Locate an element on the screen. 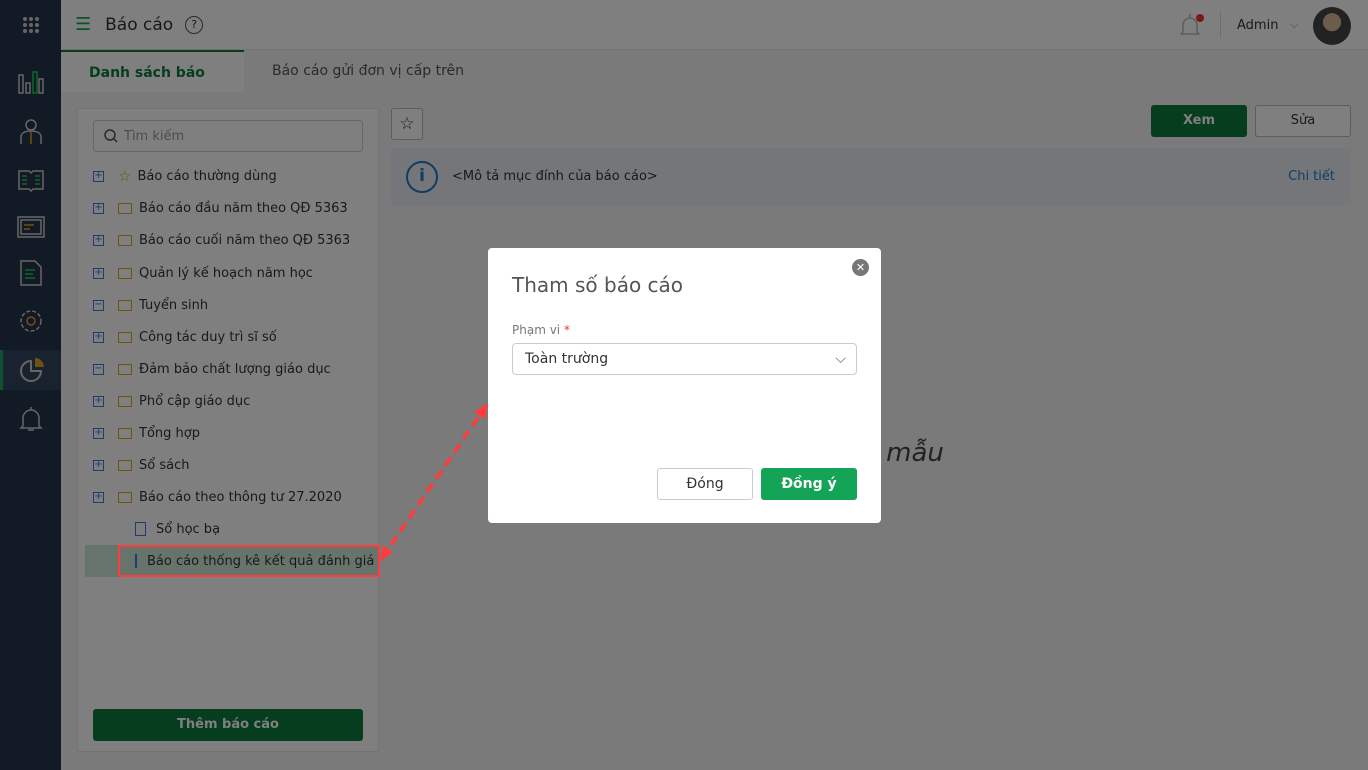  chevron-down-icon: ⌵ is located at coordinates (840, 359).